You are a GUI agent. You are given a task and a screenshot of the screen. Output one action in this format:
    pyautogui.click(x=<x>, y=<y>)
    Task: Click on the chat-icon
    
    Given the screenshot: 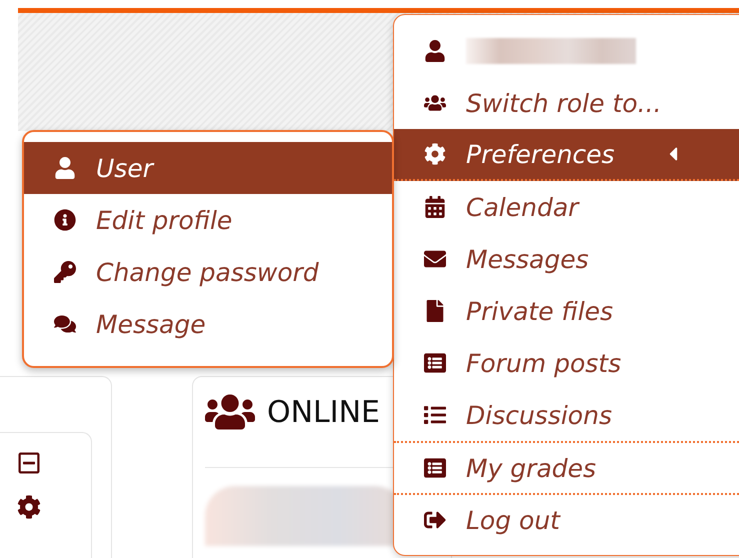 What is the action you would take?
    pyautogui.click(x=65, y=324)
    